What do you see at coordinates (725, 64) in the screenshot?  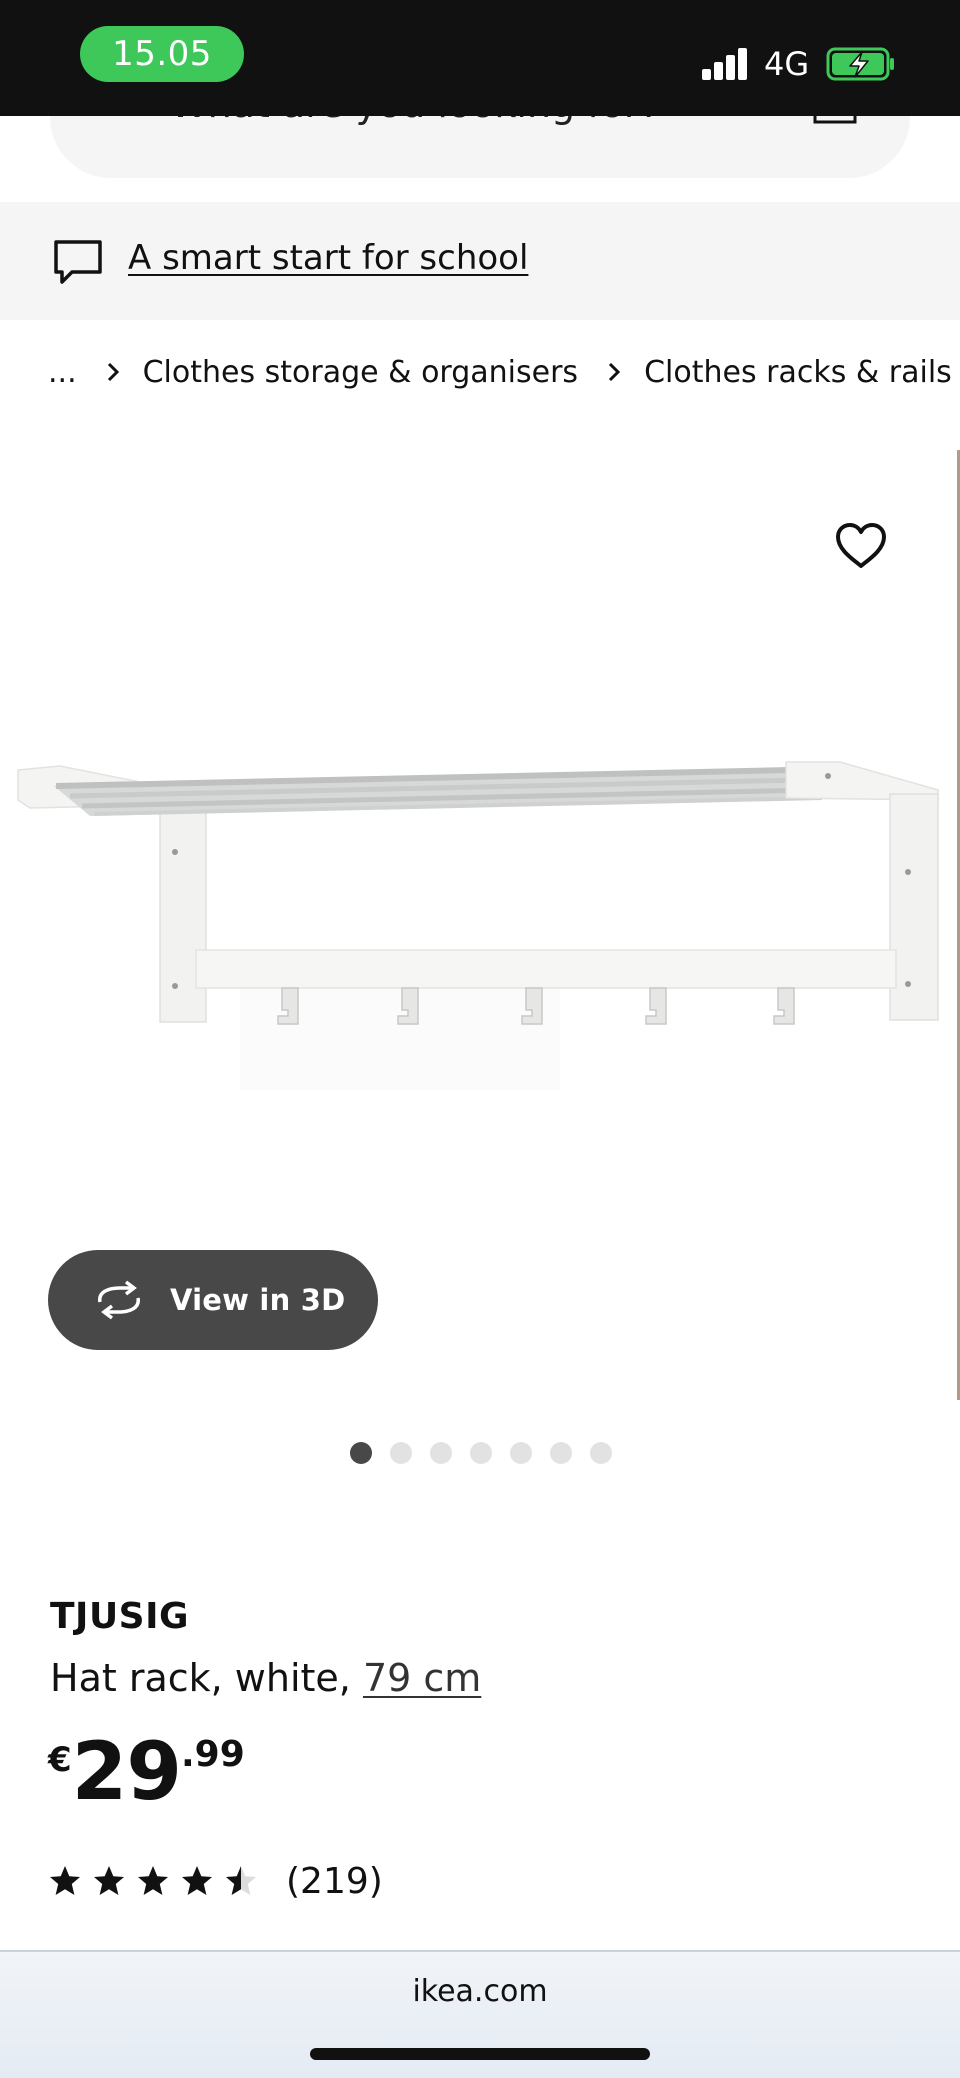 I see `signal-icon` at bounding box center [725, 64].